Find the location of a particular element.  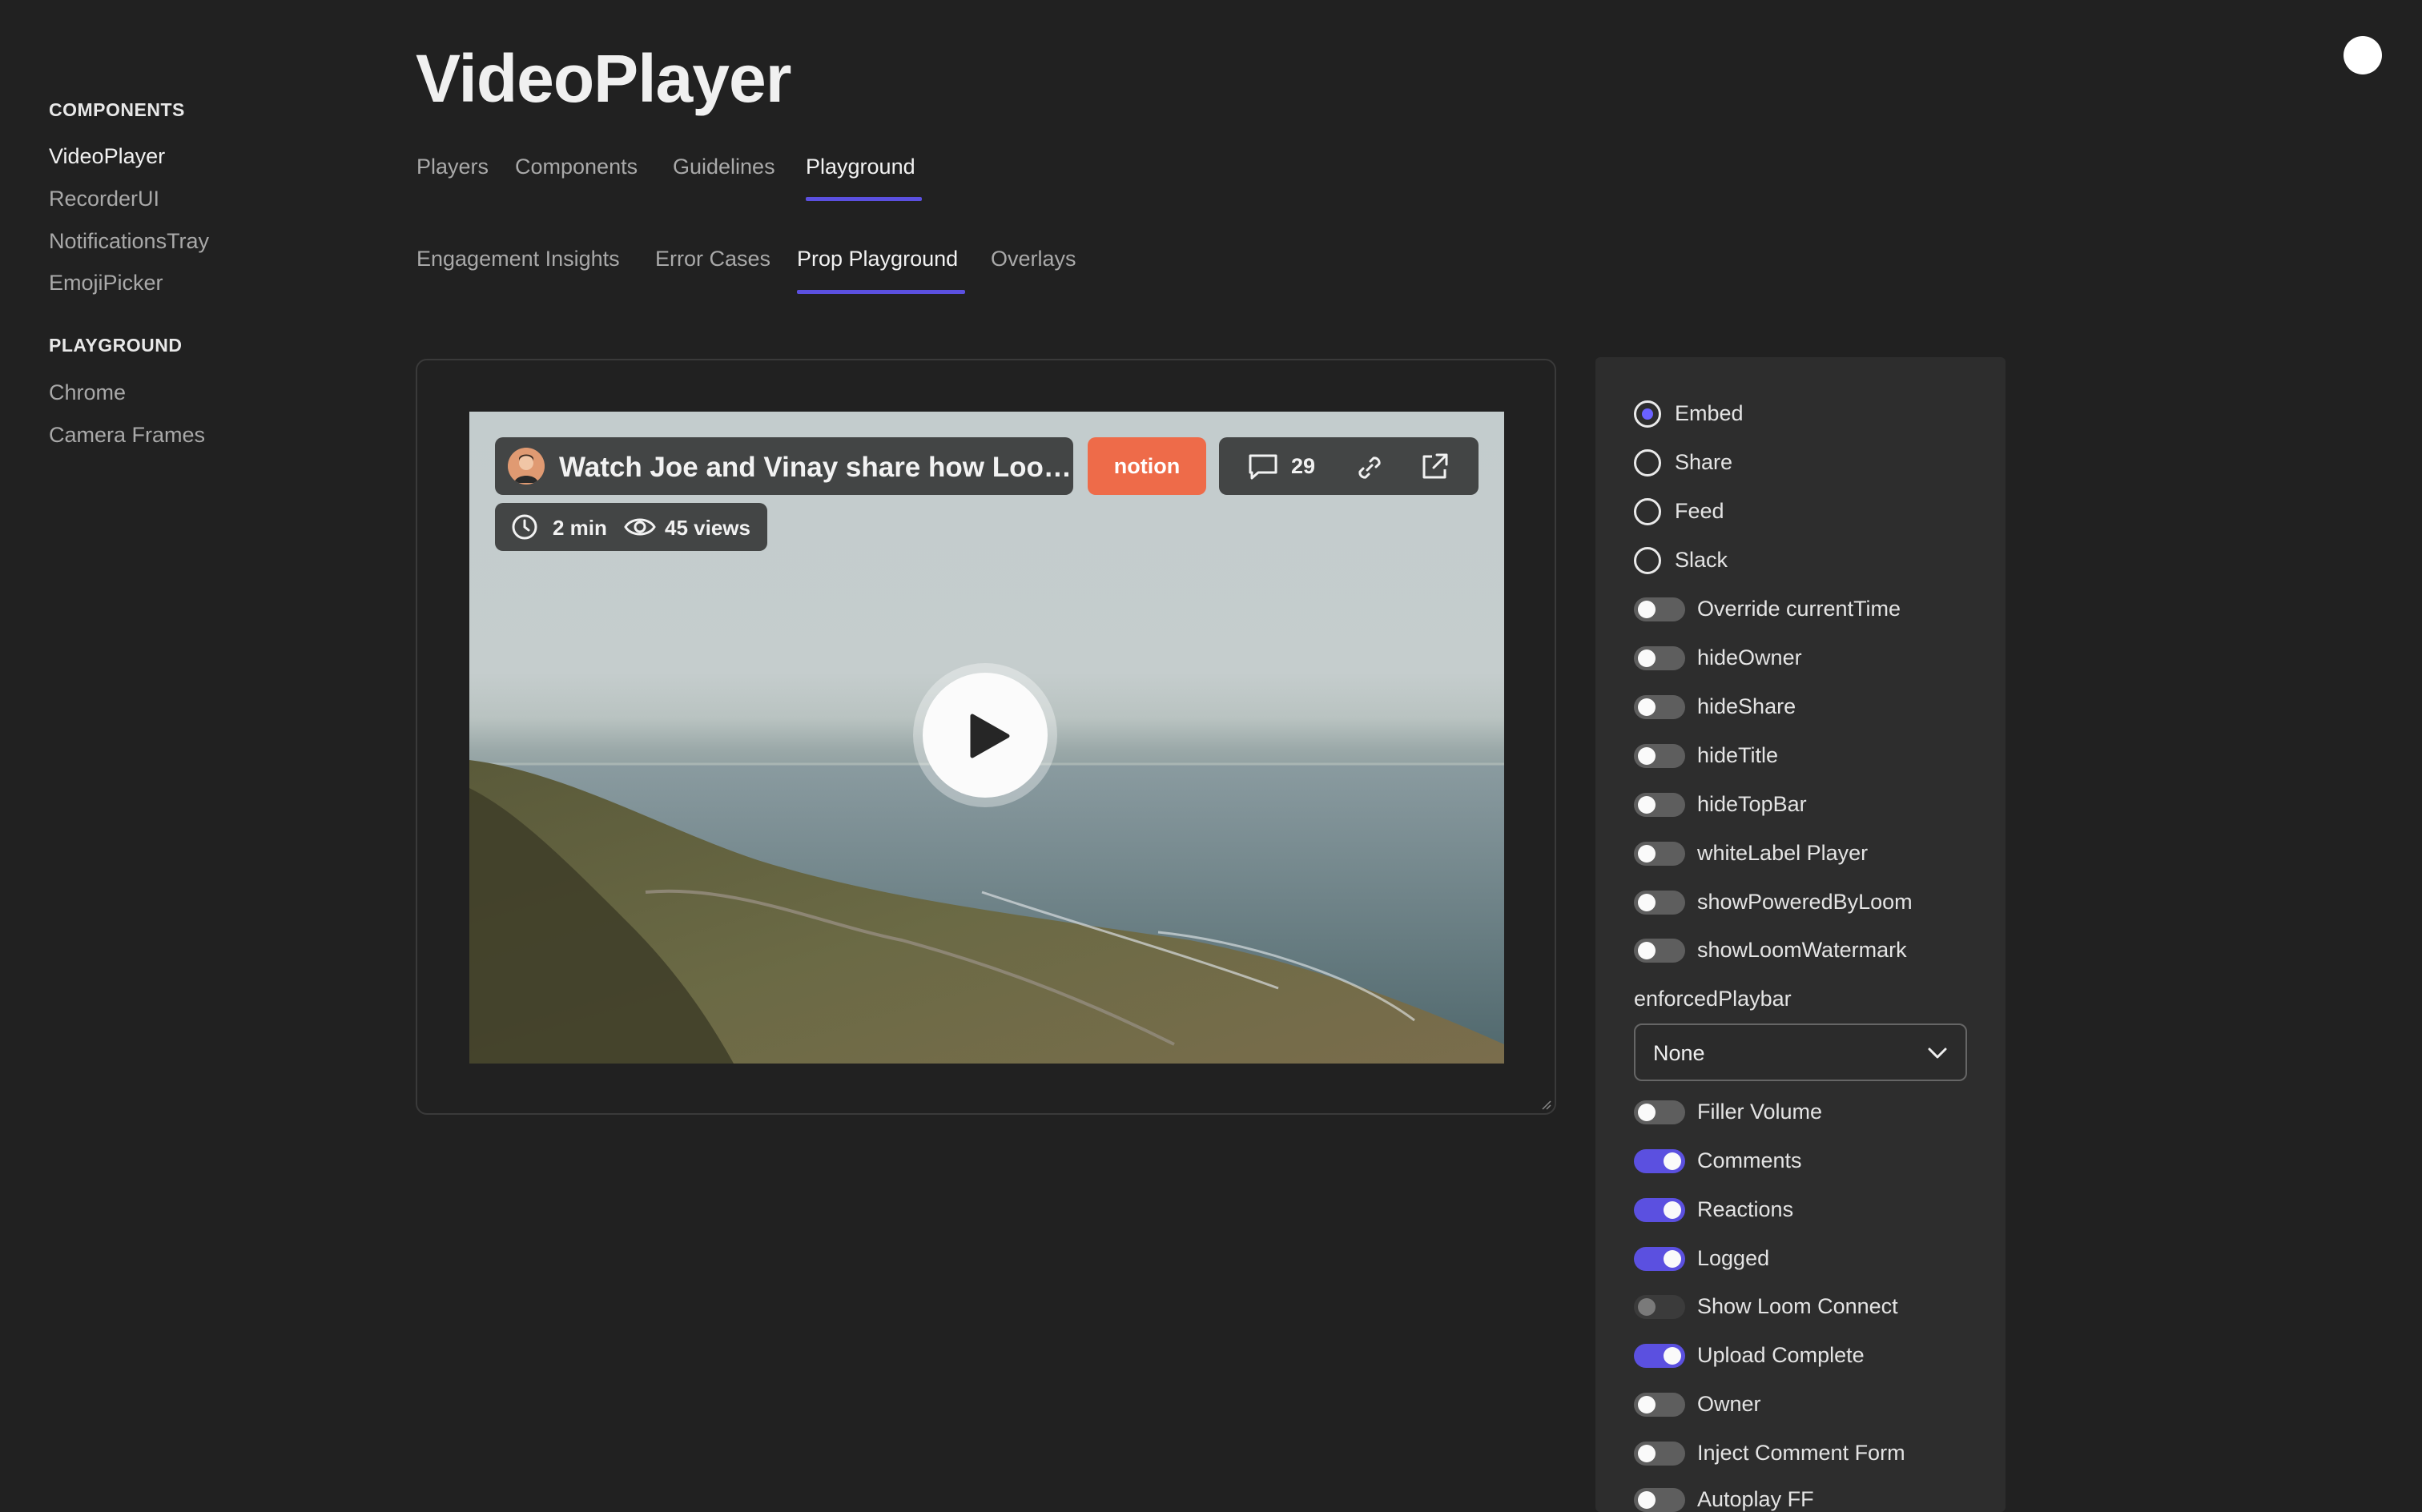

radio-embed-label: Embed is located at coordinates (1709, 413).